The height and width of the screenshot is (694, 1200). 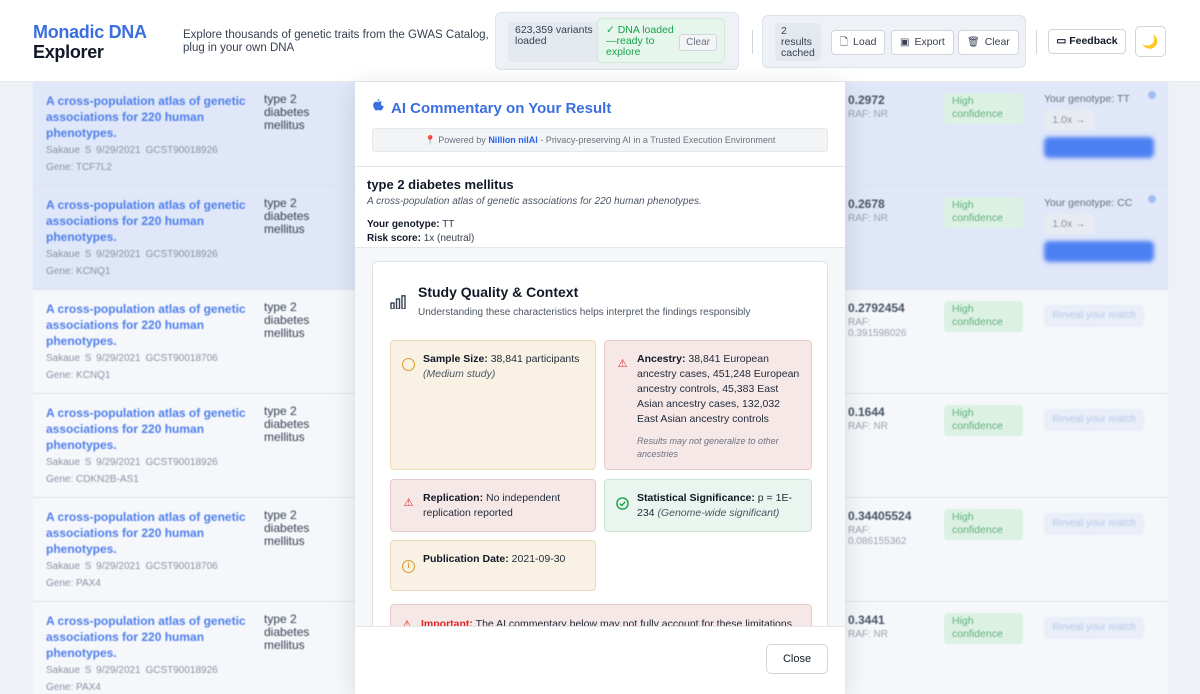 I want to click on clear-cache-button: 🗑 Clear, so click(x=988, y=42).